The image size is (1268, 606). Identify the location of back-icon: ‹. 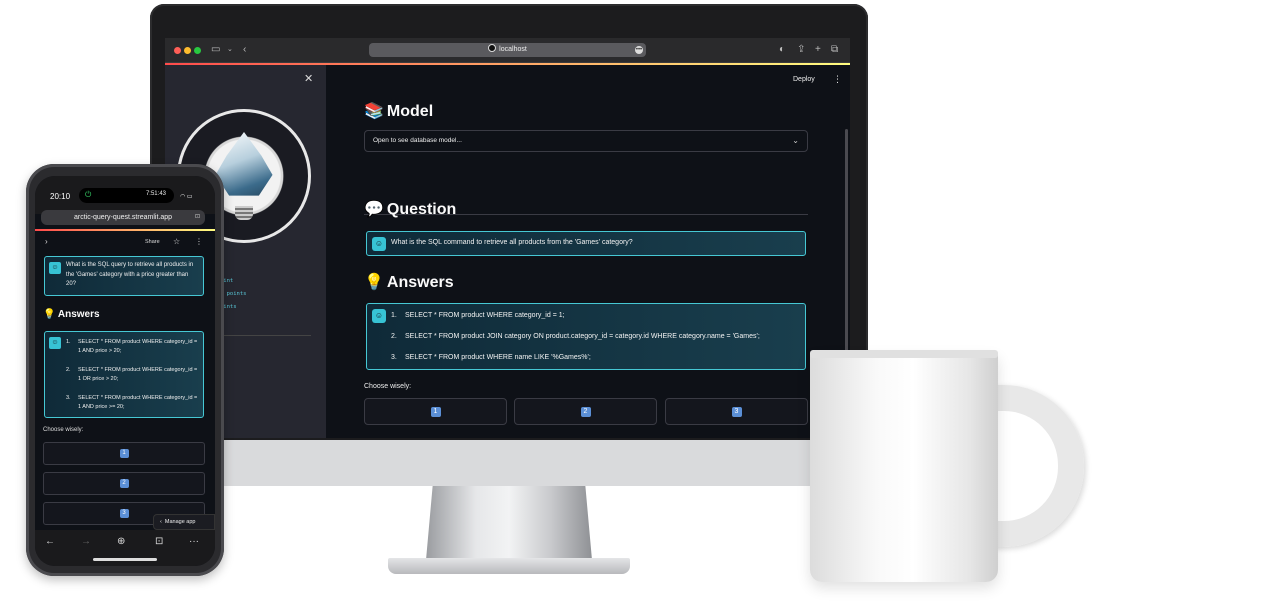
(244, 50).